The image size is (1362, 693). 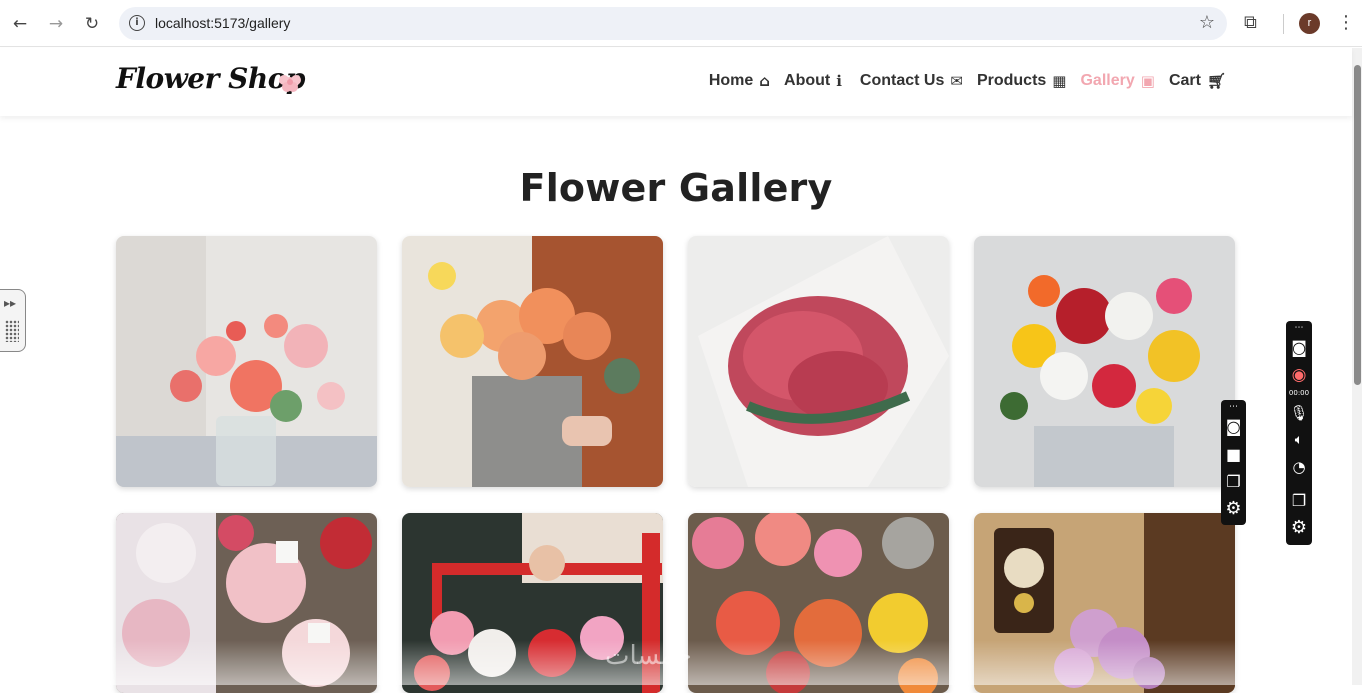 I want to click on nav-products-label: Products, so click(x=1011, y=80).